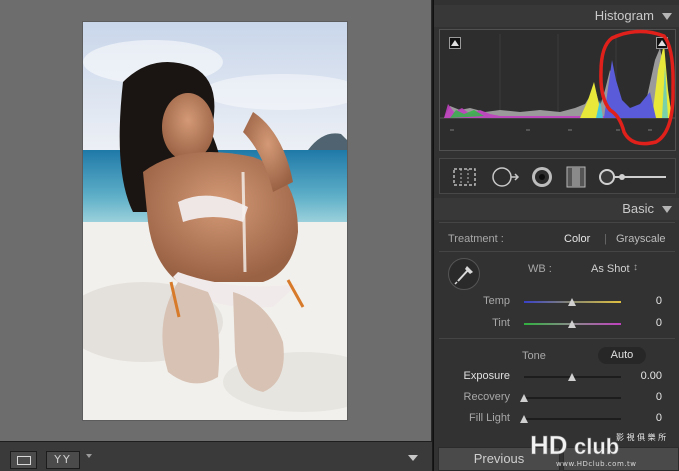 The image size is (679, 471). Describe the element at coordinates (659, 323) in the screenshot. I see `tint-value: 0` at that location.